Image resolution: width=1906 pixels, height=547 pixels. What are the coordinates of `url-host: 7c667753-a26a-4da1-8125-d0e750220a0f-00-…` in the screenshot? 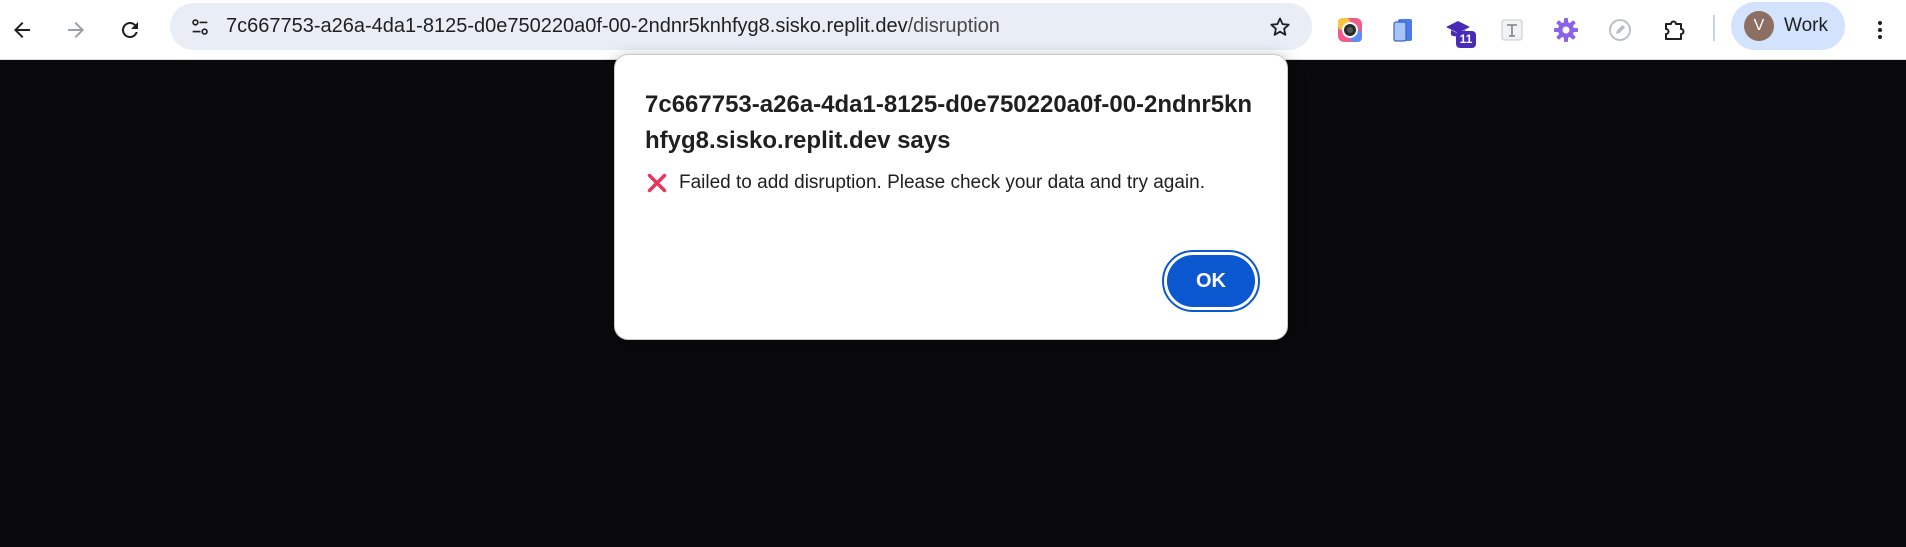 It's located at (567, 26).